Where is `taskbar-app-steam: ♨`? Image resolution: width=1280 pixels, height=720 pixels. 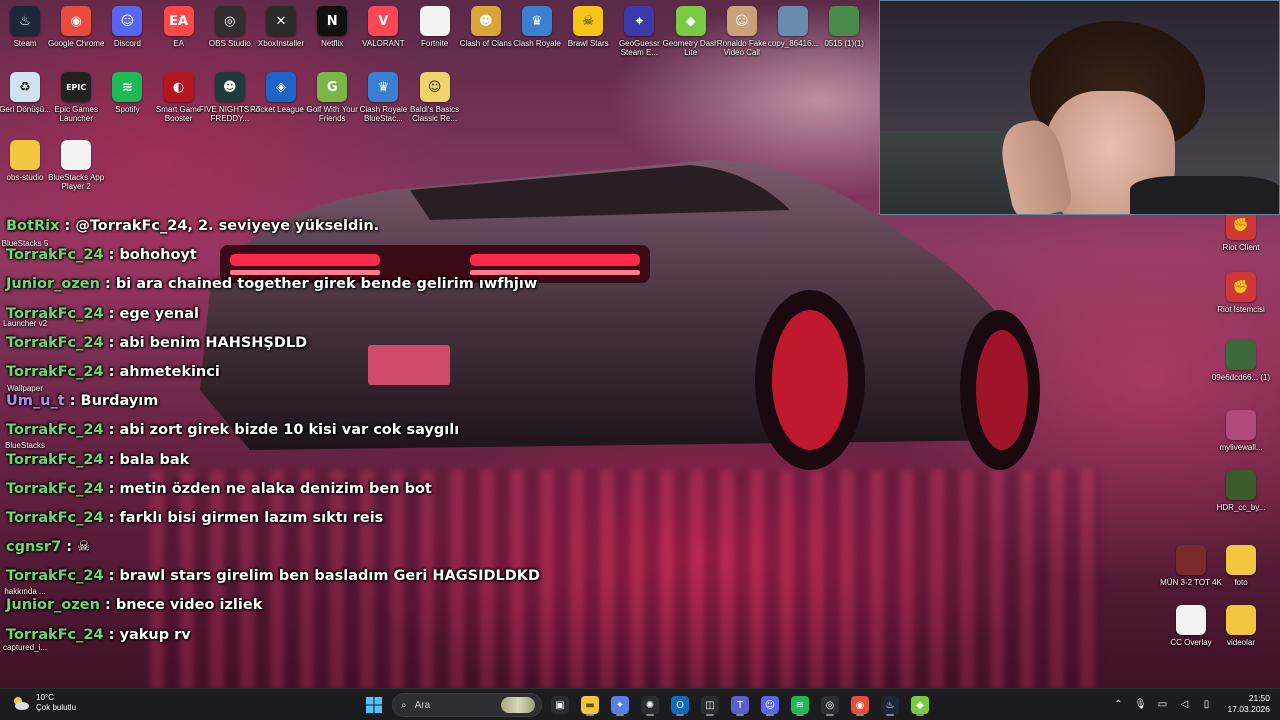 taskbar-app-steam: ♨ is located at coordinates (890, 705).